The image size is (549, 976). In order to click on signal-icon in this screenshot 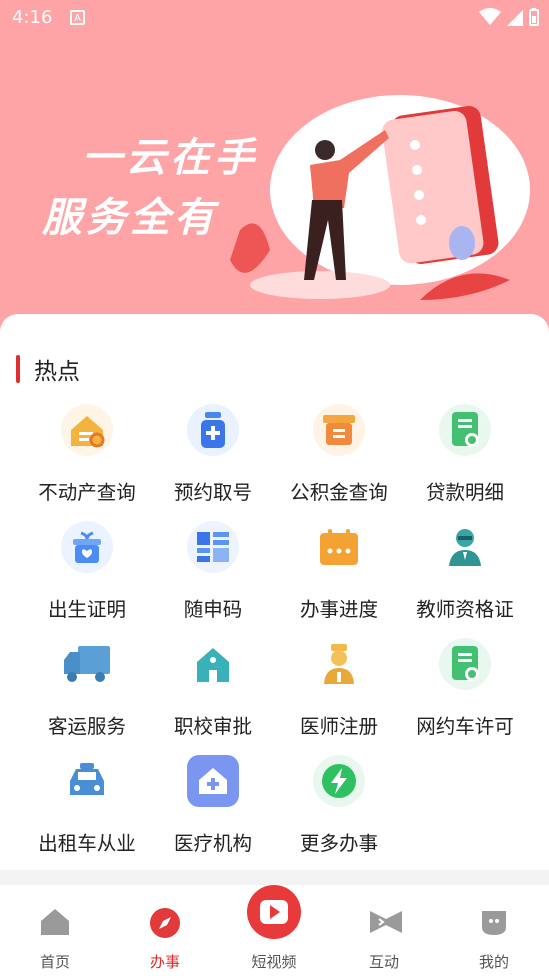, I will do `click(515, 18)`.